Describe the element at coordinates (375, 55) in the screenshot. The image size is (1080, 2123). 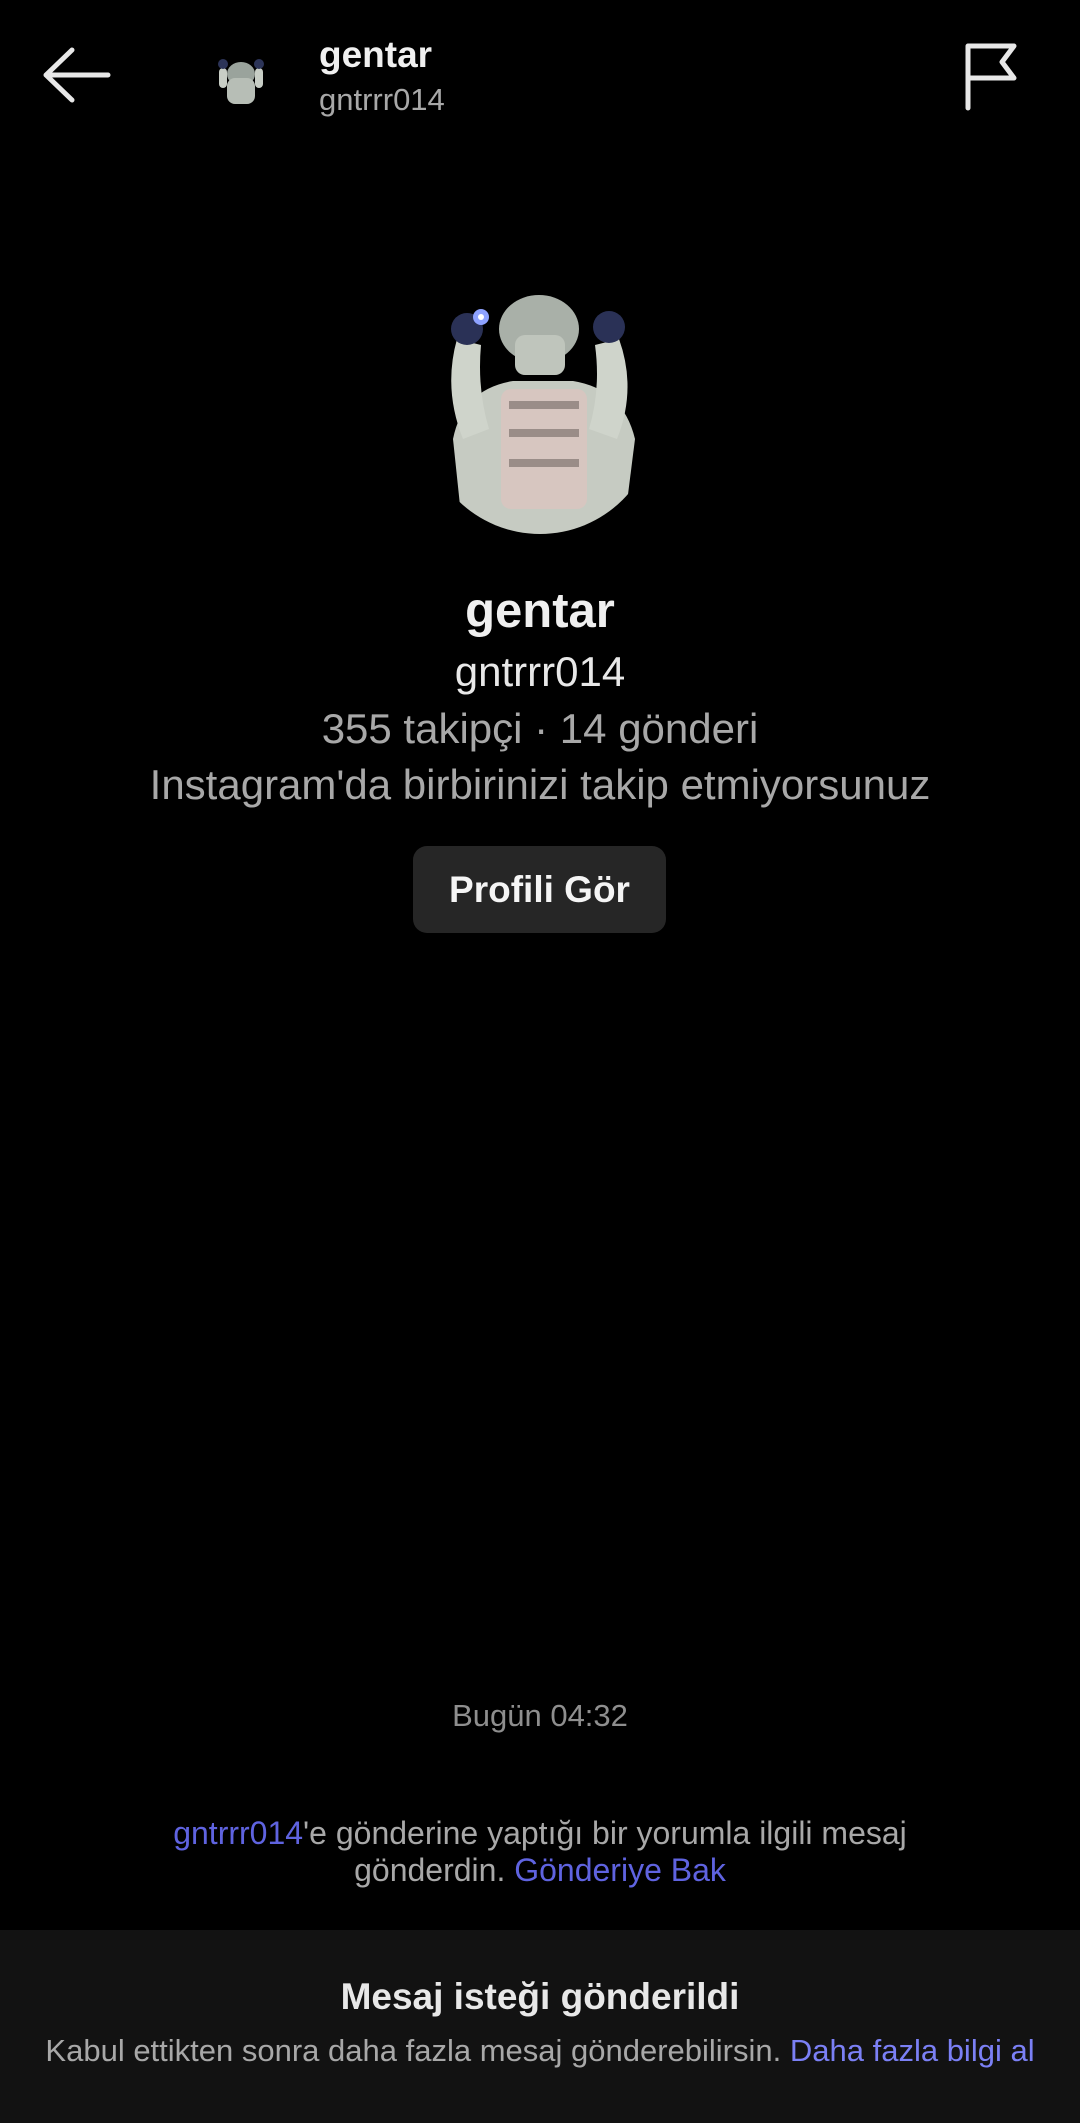
I see `header-name: gentar` at that location.